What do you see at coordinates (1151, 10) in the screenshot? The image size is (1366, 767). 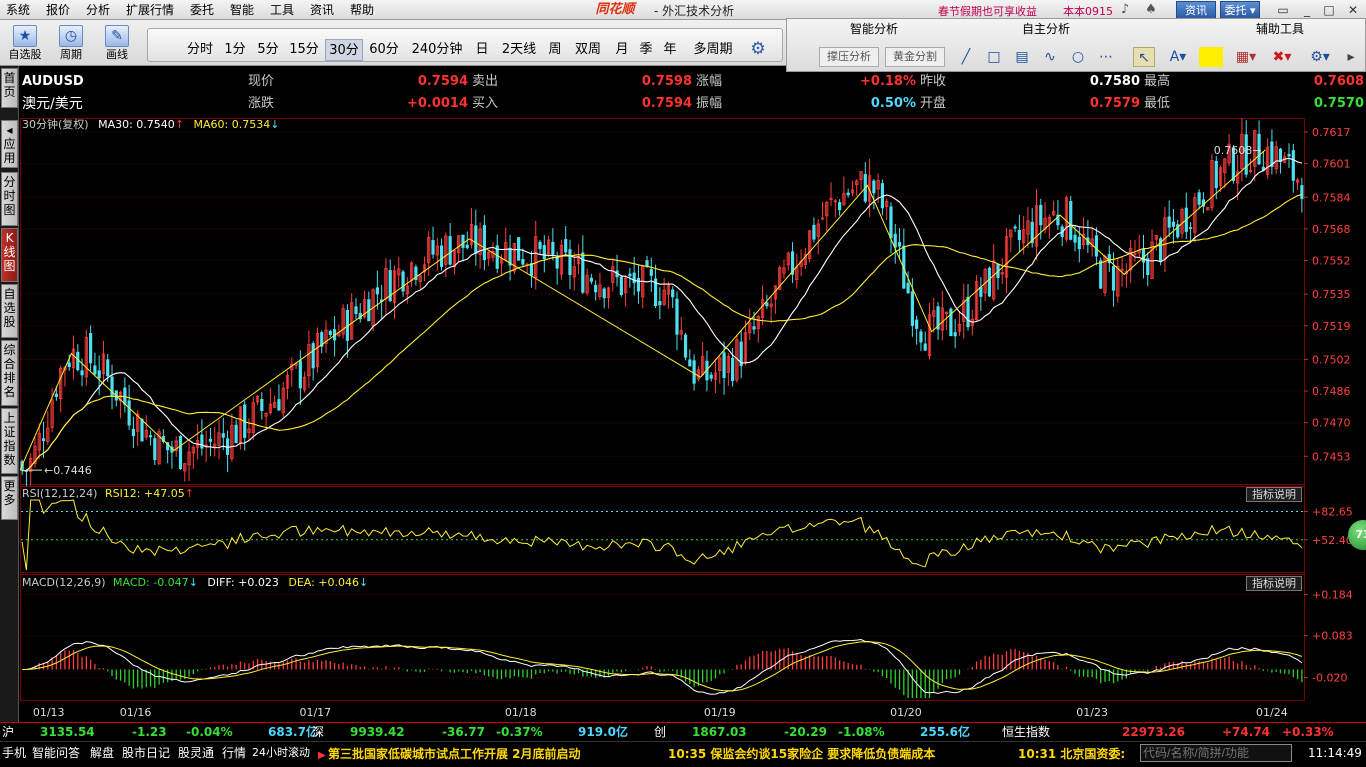 I see `shirt-icon: ♠` at bounding box center [1151, 10].